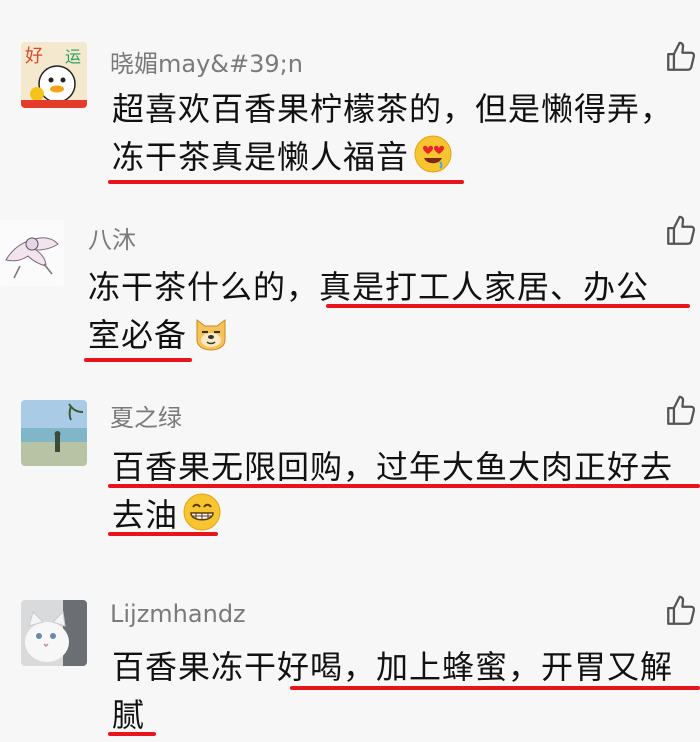  I want to click on comment-text-line-2: 冻干茶真是懒人福音, so click(282, 157).